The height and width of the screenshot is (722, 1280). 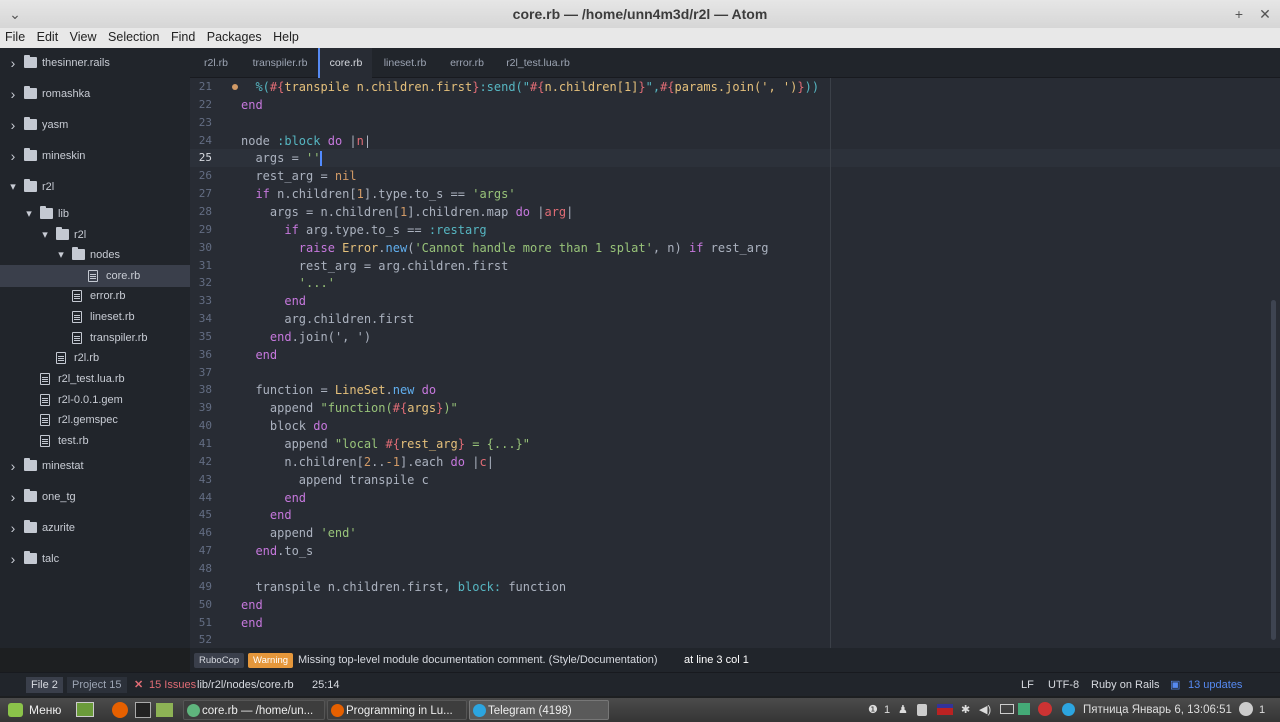 I want to click on tree-folder: › minestat, so click(x=95, y=466).